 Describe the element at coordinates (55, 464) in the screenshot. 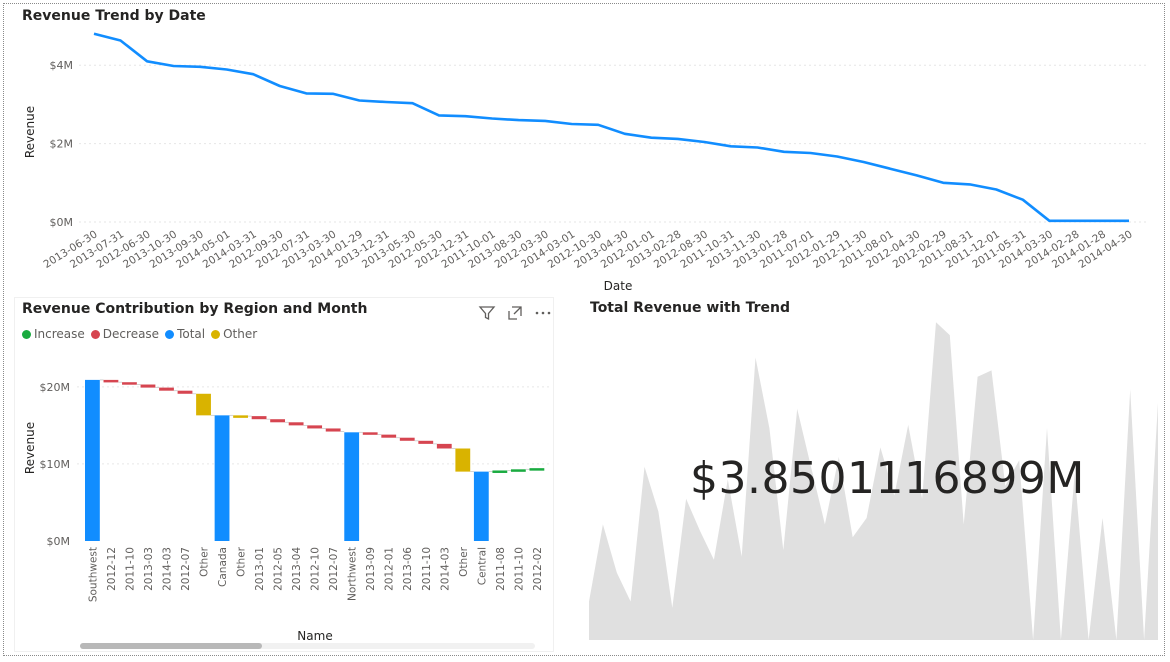

I see `y-tick-label: $10M` at that location.